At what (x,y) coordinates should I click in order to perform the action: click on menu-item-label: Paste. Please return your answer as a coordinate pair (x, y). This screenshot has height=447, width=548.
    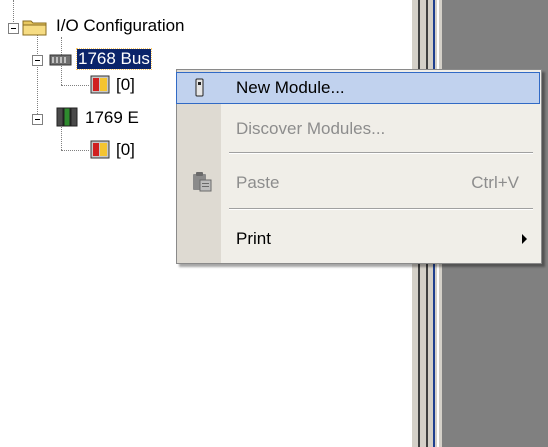
    Looking at the image, I should click on (258, 182).